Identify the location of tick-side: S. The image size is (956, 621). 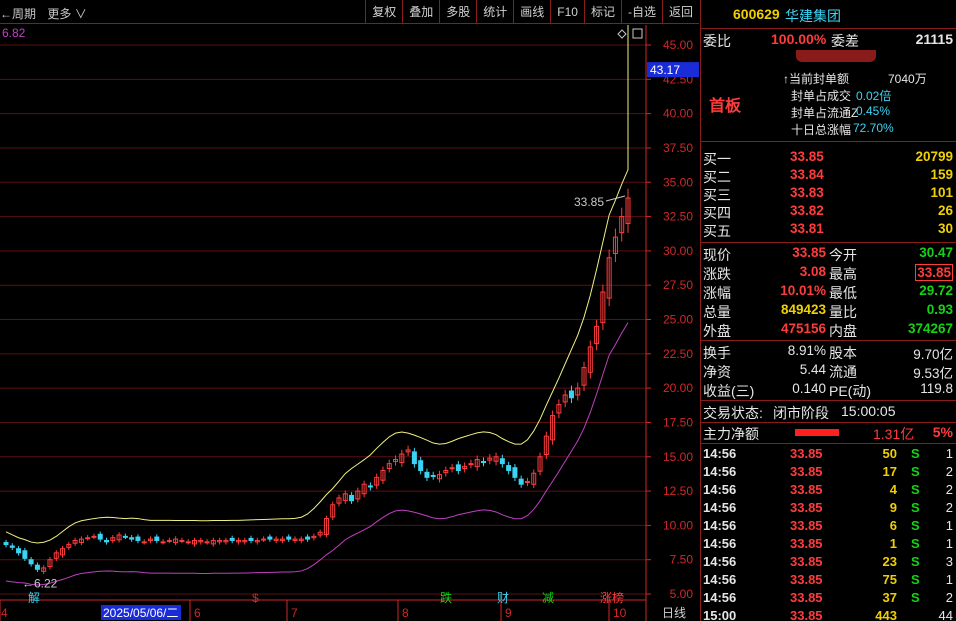
(915, 453).